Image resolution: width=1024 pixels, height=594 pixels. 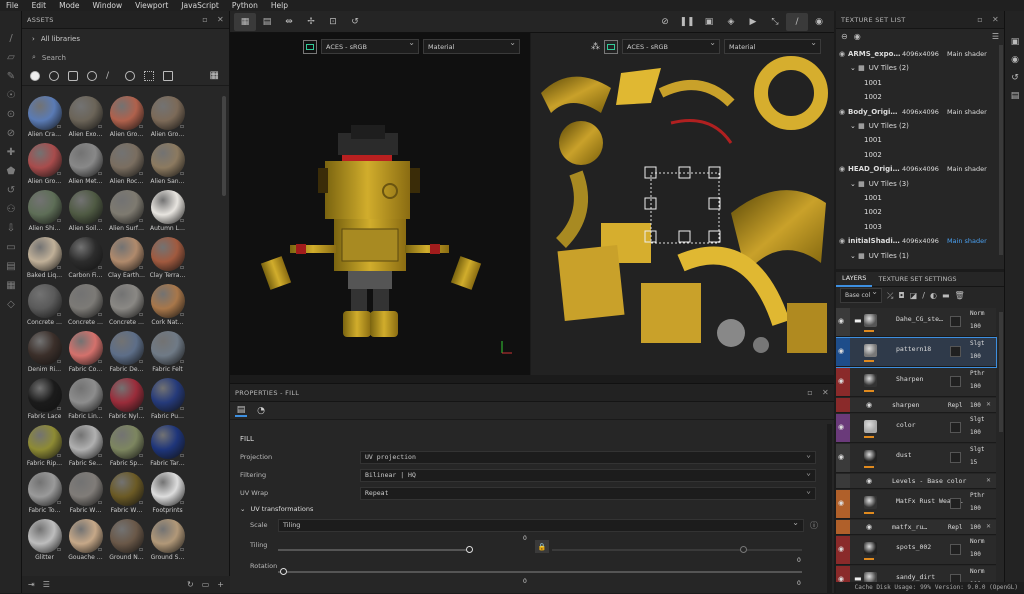 What do you see at coordinates (167, 542) in the screenshot?
I see `asset-tile: Ground S… ▫` at bounding box center [167, 542].